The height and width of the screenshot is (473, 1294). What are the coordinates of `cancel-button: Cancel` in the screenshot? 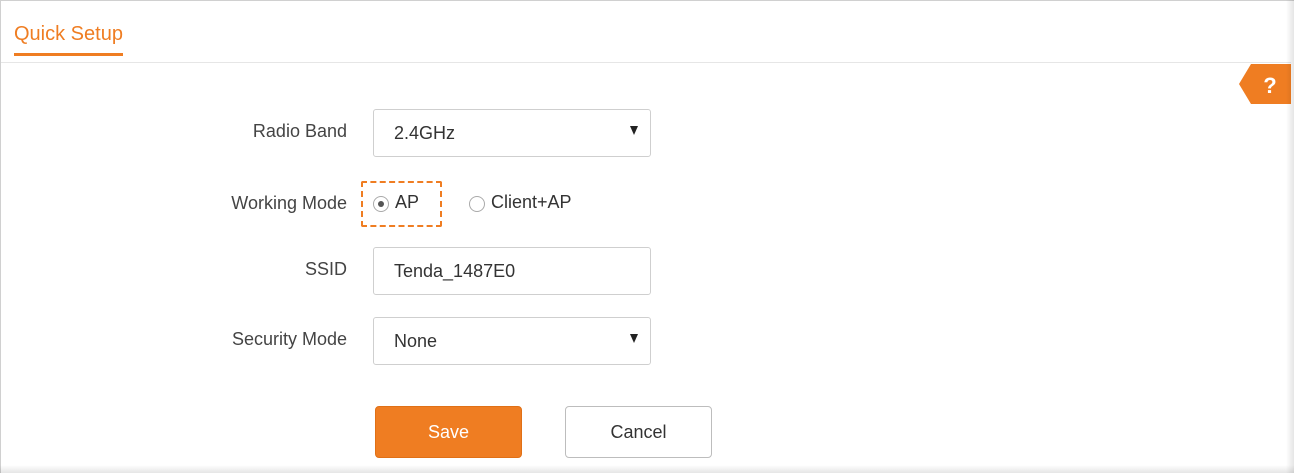 It's located at (638, 432).